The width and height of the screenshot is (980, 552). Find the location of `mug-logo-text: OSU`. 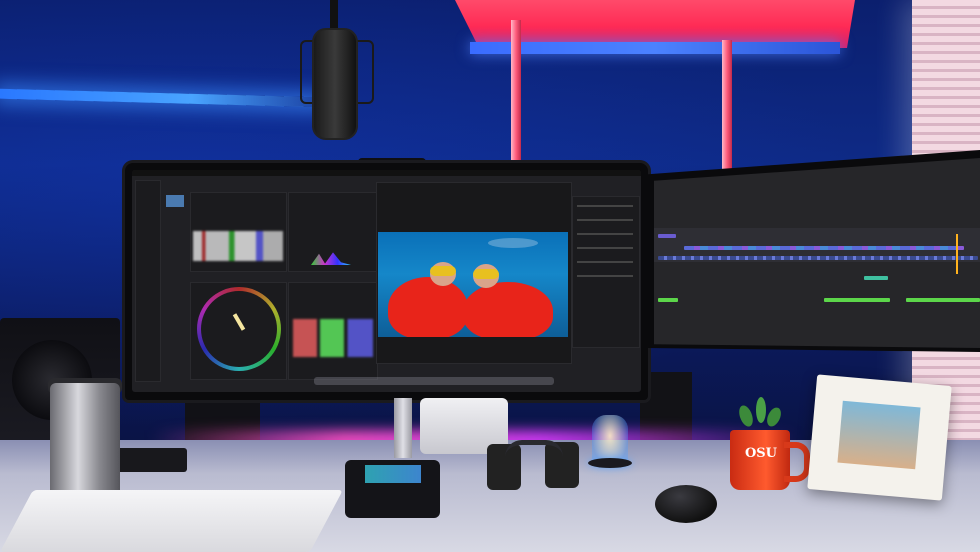

mug-logo-text: OSU is located at coordinates (761, 453).